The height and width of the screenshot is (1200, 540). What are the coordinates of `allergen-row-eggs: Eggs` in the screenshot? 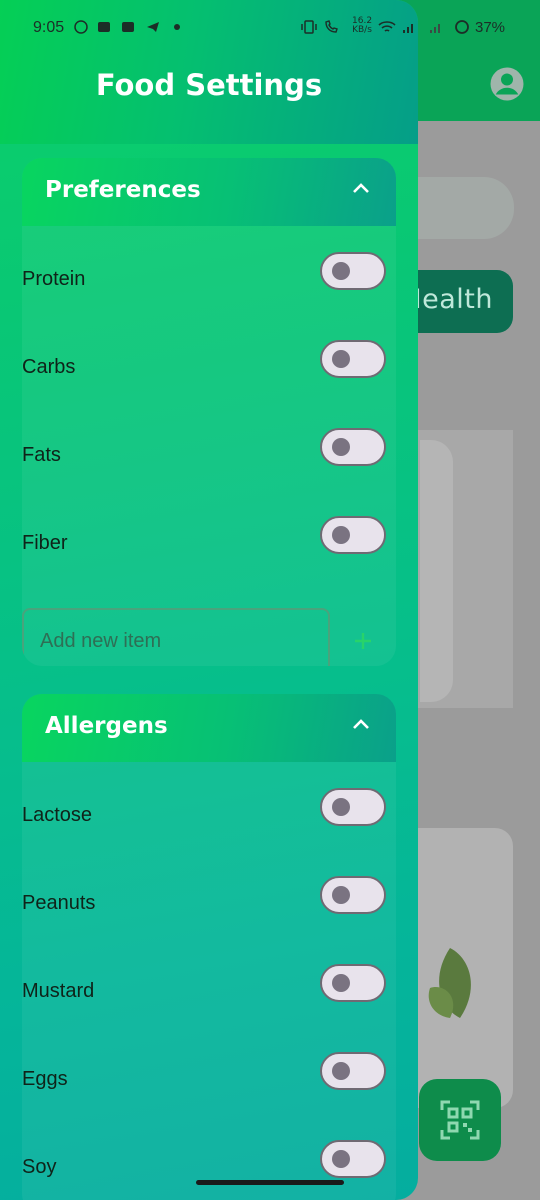 It's located at (209, 1092).